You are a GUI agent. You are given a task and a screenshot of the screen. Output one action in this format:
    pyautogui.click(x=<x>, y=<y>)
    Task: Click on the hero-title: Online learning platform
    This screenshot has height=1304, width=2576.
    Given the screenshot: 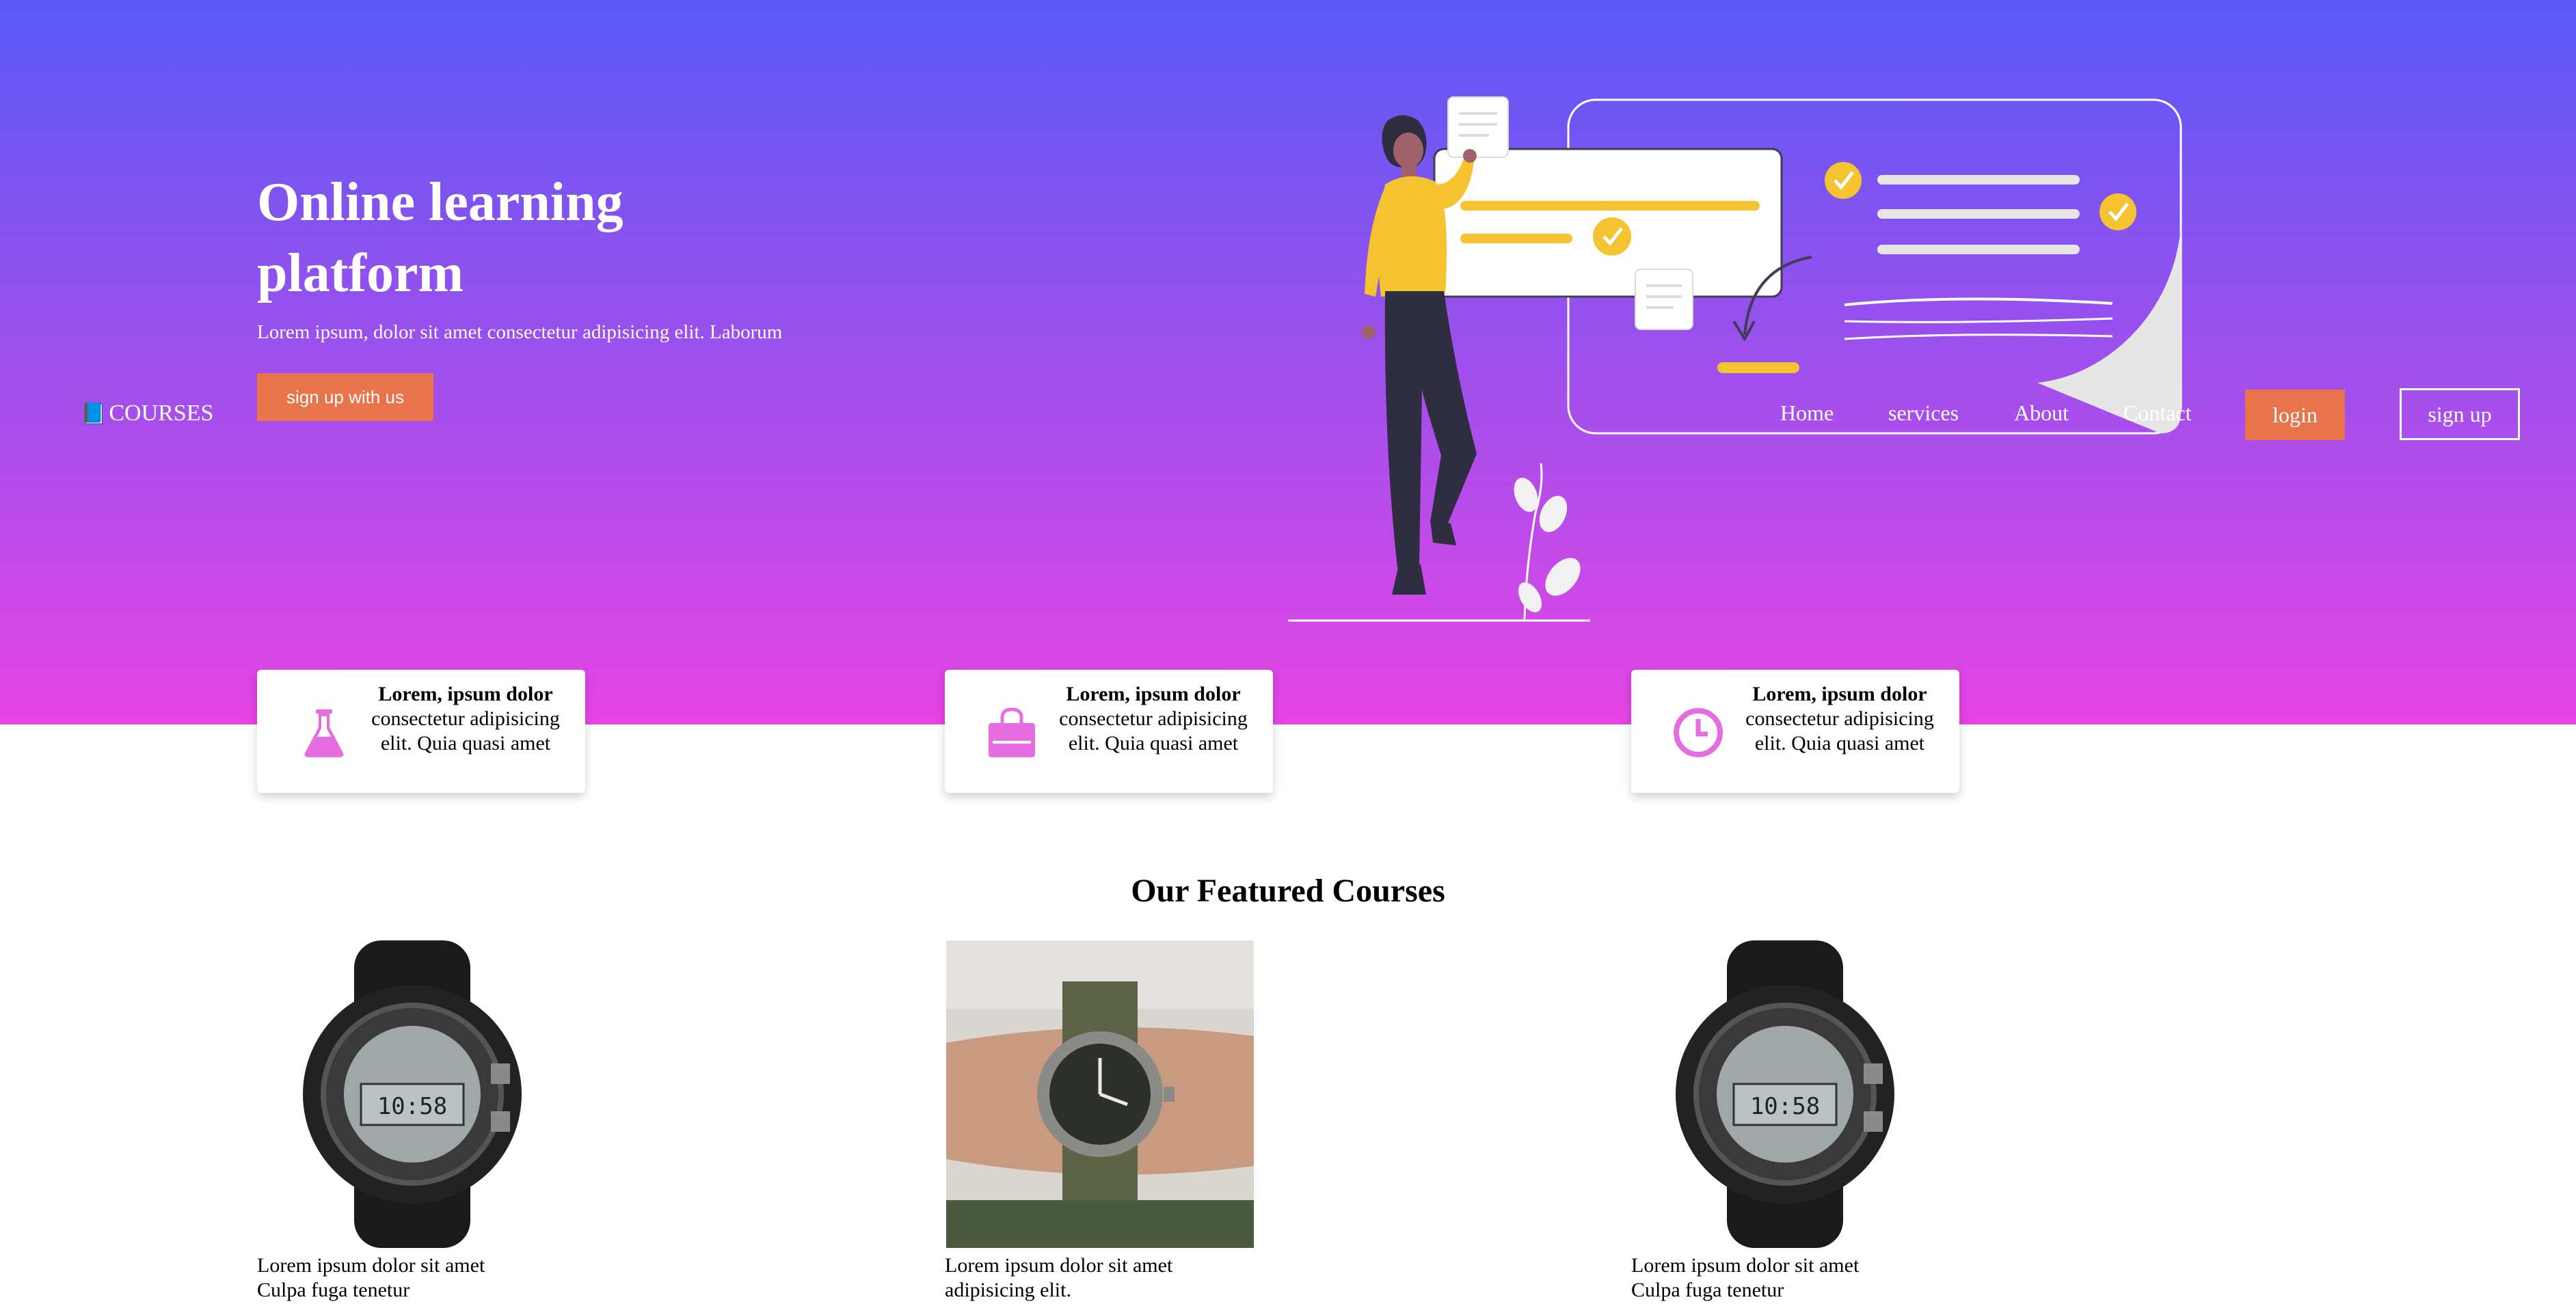 What is the action you would take?
    pyautogui.click(x=440, y=237)
    